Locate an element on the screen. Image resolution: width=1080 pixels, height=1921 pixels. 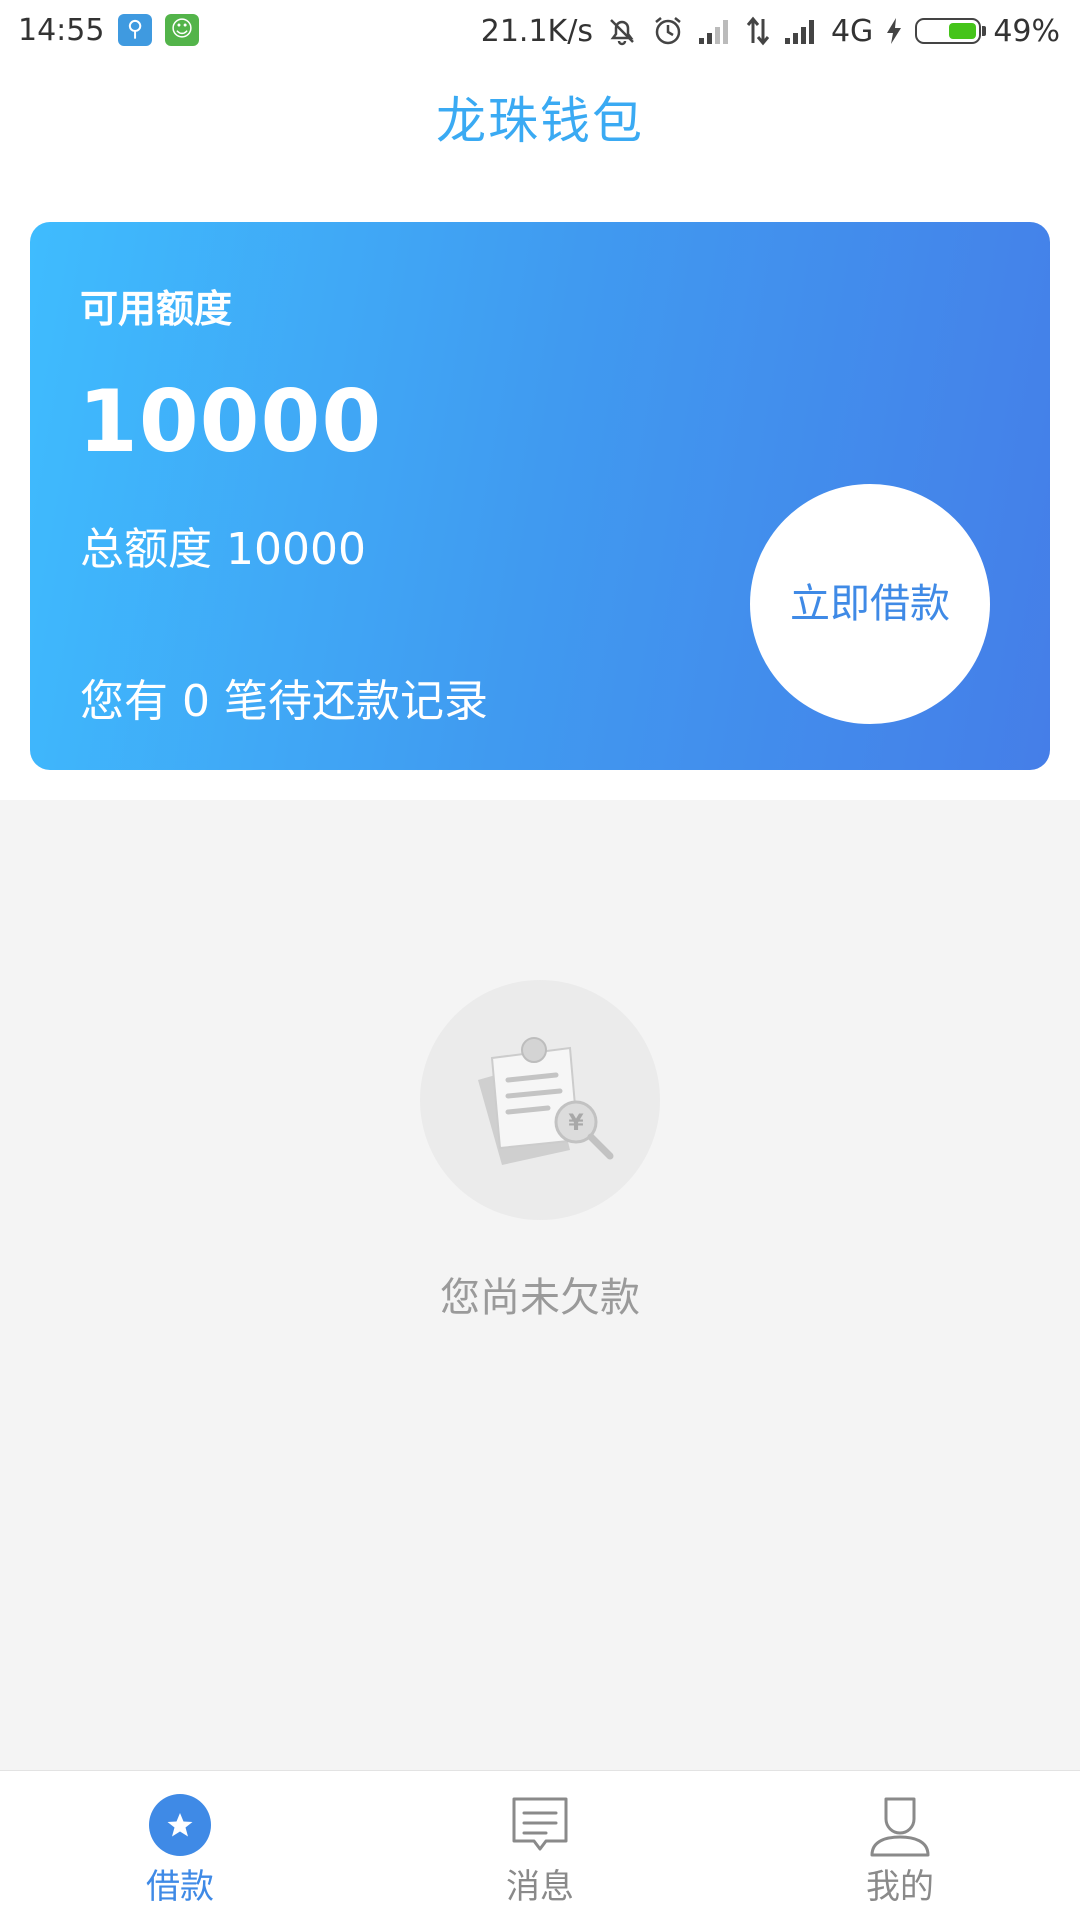
tab-borrow: 借款 is located at coordinates (180, 1846).